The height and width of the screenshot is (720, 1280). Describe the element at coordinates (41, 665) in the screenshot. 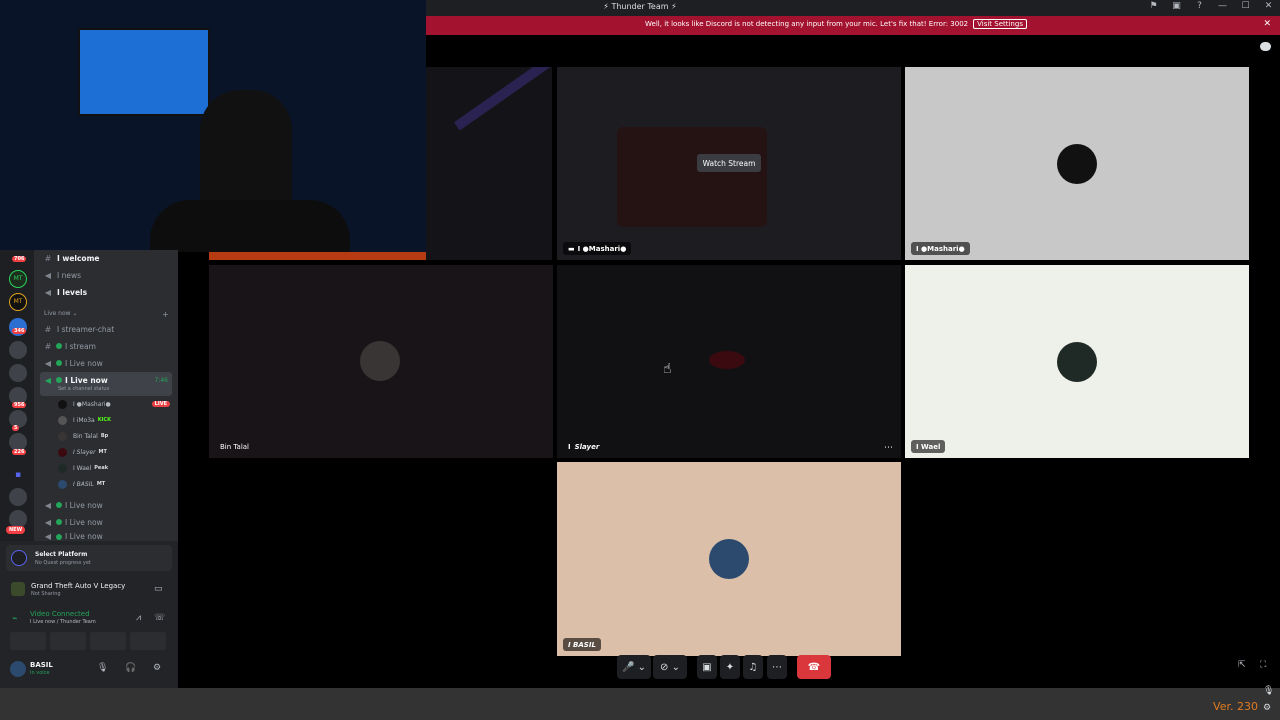

I see `username: BASIL` at that location.